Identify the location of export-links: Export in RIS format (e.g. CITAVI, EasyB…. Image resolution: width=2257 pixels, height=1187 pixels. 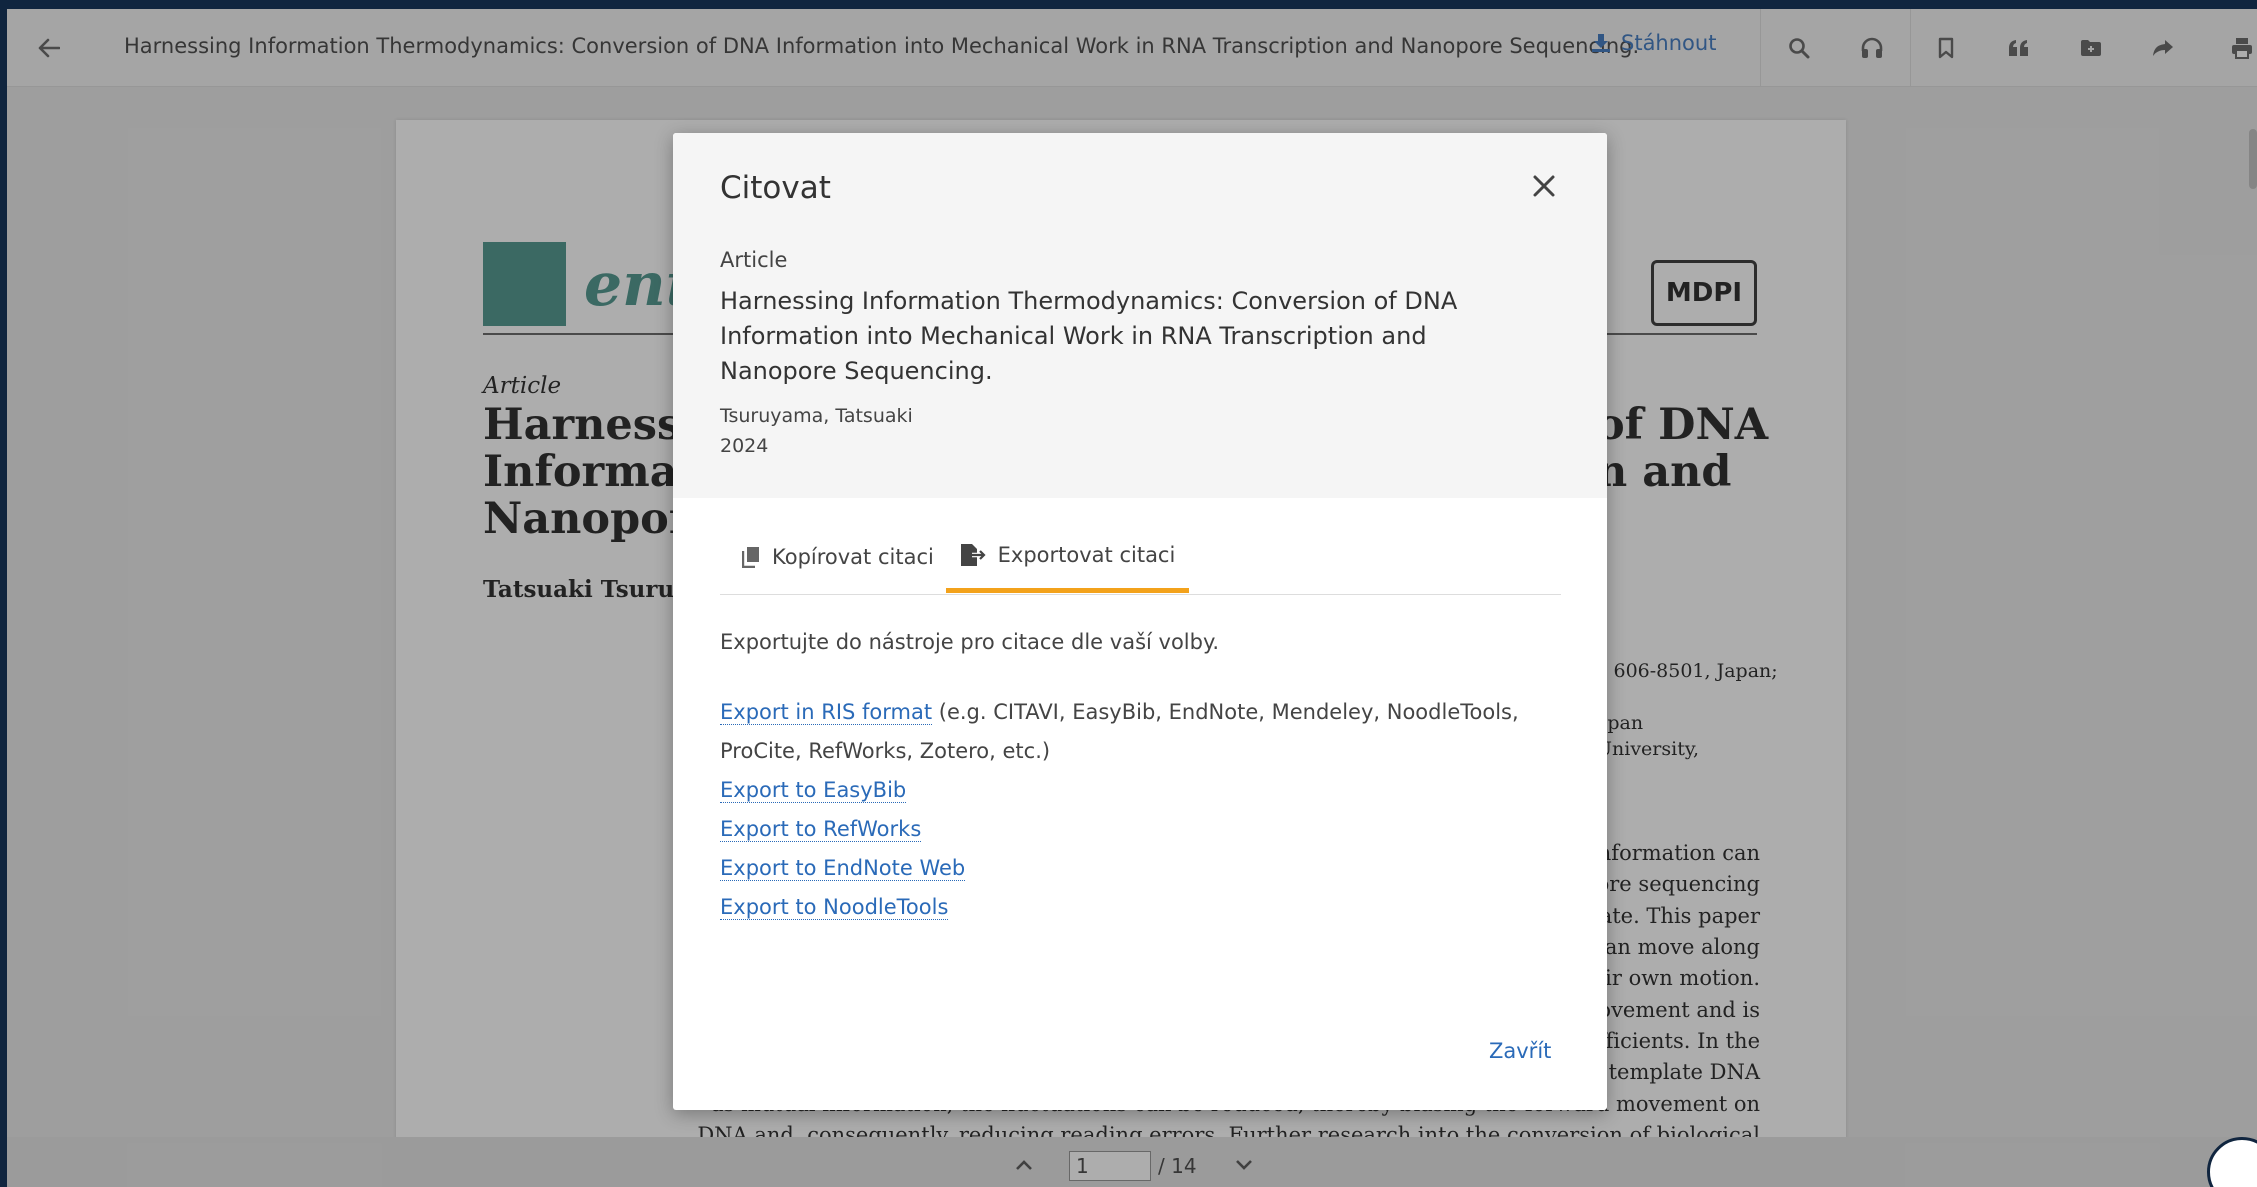
(1145, 810).